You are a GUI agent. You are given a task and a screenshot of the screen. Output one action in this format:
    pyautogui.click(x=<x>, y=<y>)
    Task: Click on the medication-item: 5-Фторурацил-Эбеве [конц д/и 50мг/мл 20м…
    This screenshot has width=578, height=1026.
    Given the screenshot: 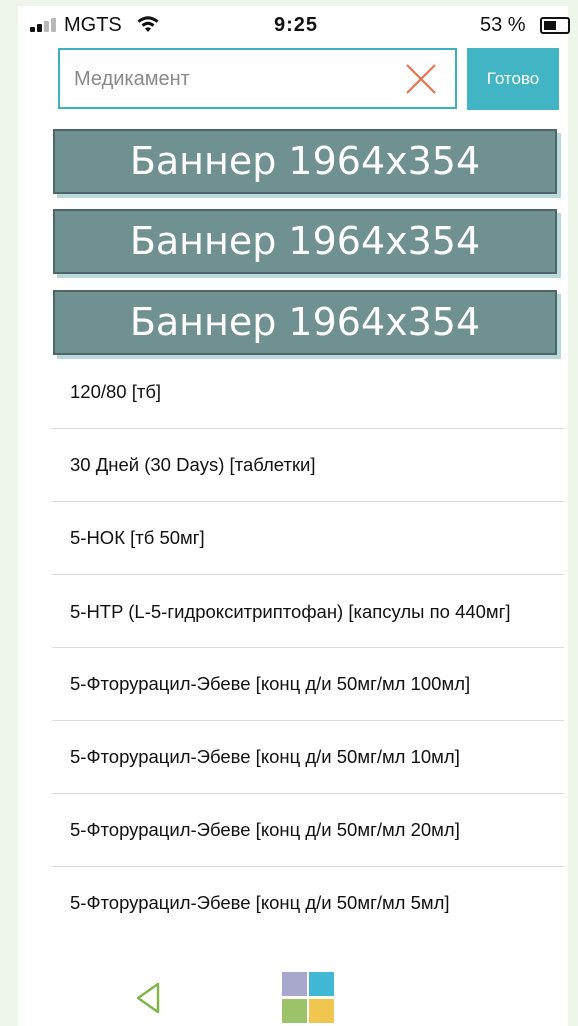 What is the action you would take?
    pyautogui.click(x=308, y=830)
    